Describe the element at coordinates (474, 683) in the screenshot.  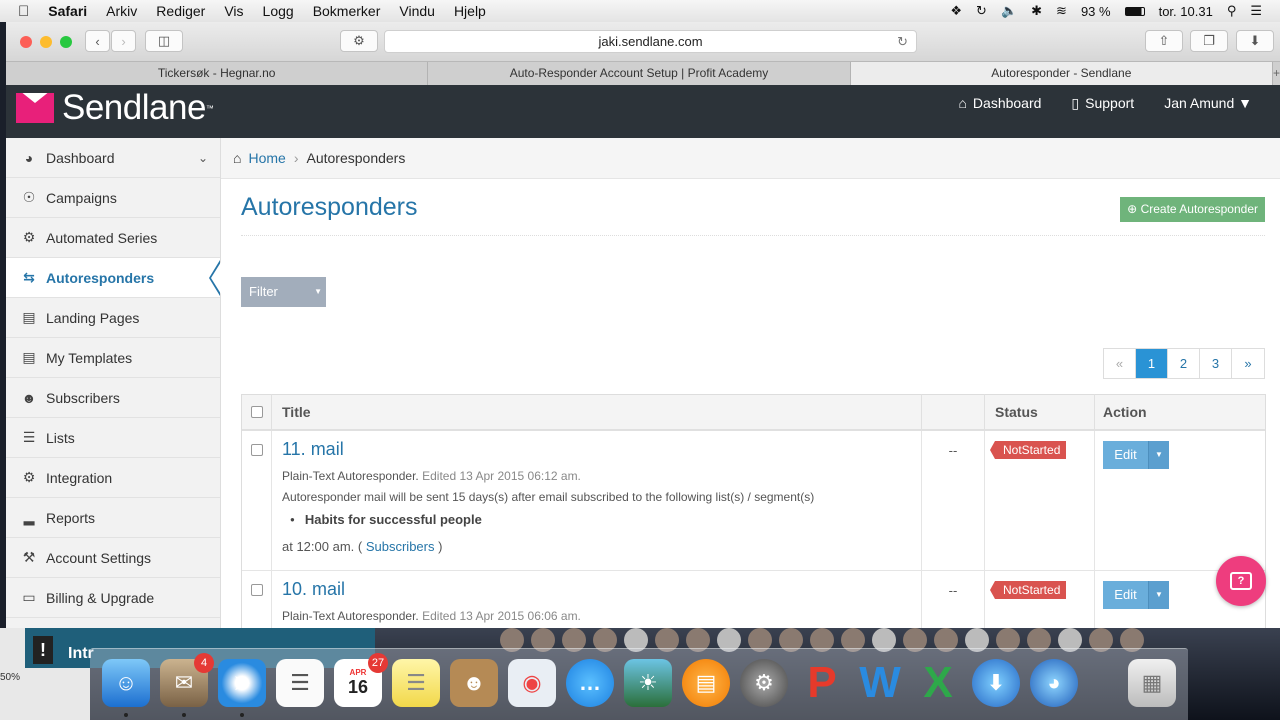
I see `contacts-icon: ☻` at that location.